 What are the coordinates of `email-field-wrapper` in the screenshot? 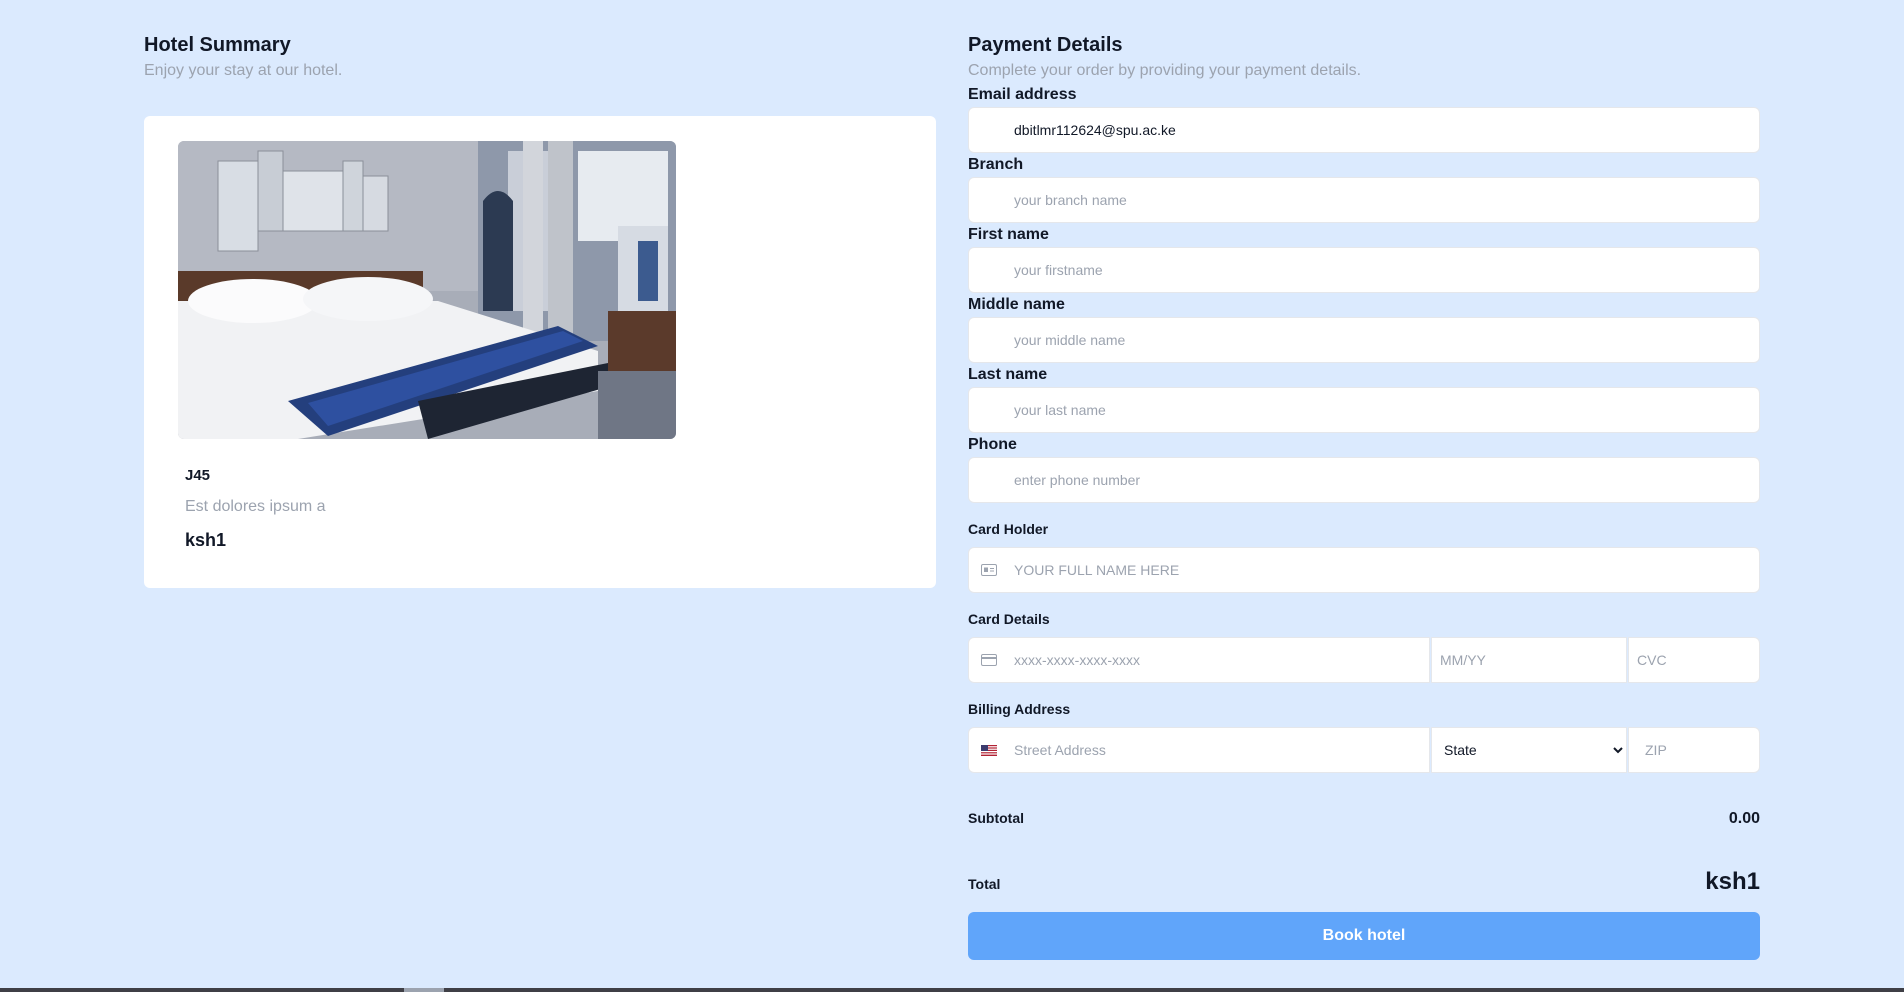 It's located at (1364, 130).